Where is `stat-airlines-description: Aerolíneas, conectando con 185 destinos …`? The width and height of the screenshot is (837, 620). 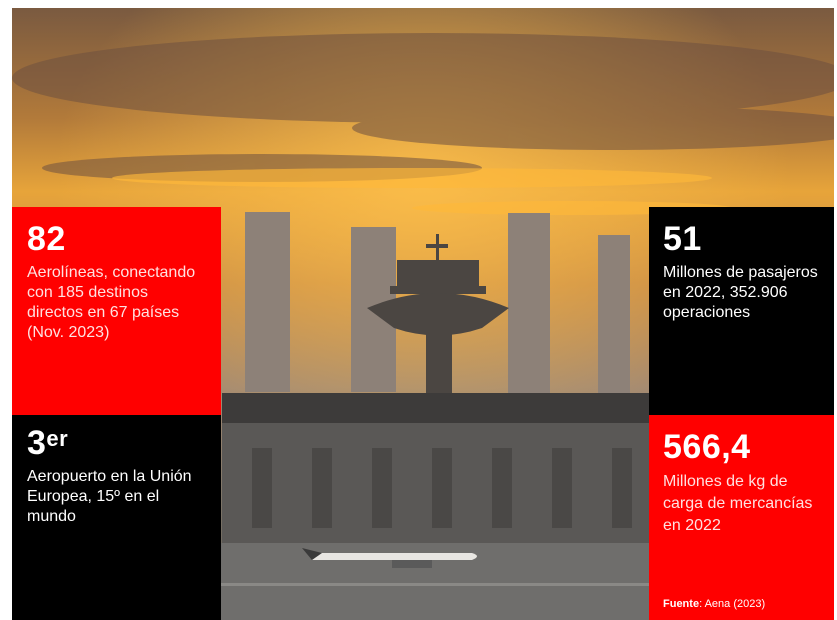
stat-airlines-description: Aerolíneas, conectando con 185 destinos … is located at coordinates (111, 302).